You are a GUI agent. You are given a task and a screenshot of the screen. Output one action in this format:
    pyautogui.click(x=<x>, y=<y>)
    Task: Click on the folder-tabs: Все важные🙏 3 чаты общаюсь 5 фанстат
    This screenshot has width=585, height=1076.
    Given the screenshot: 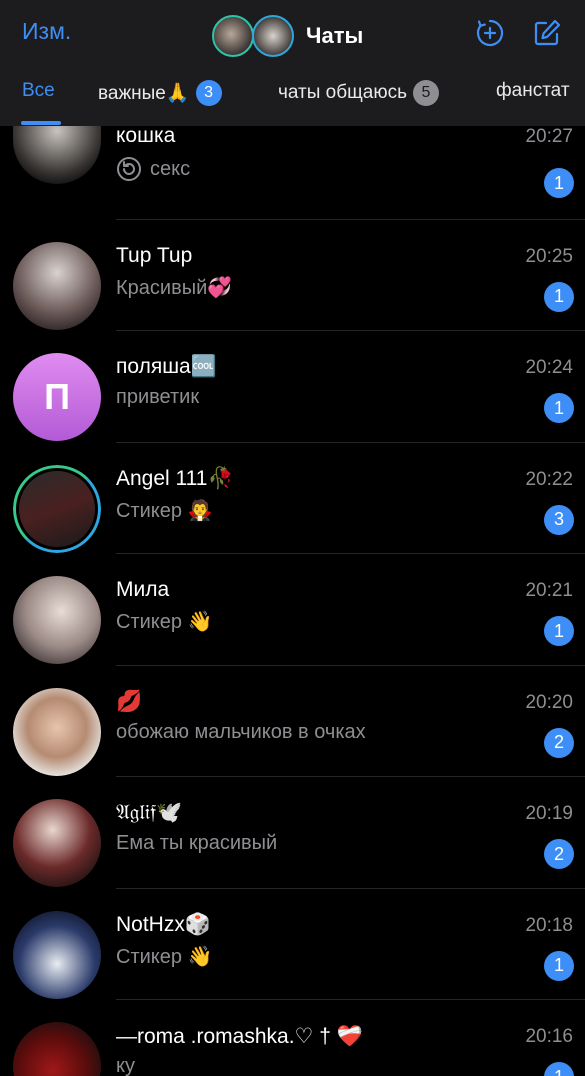 What is the action you would take?
    pyautogui.click(x=292, y=101)
    